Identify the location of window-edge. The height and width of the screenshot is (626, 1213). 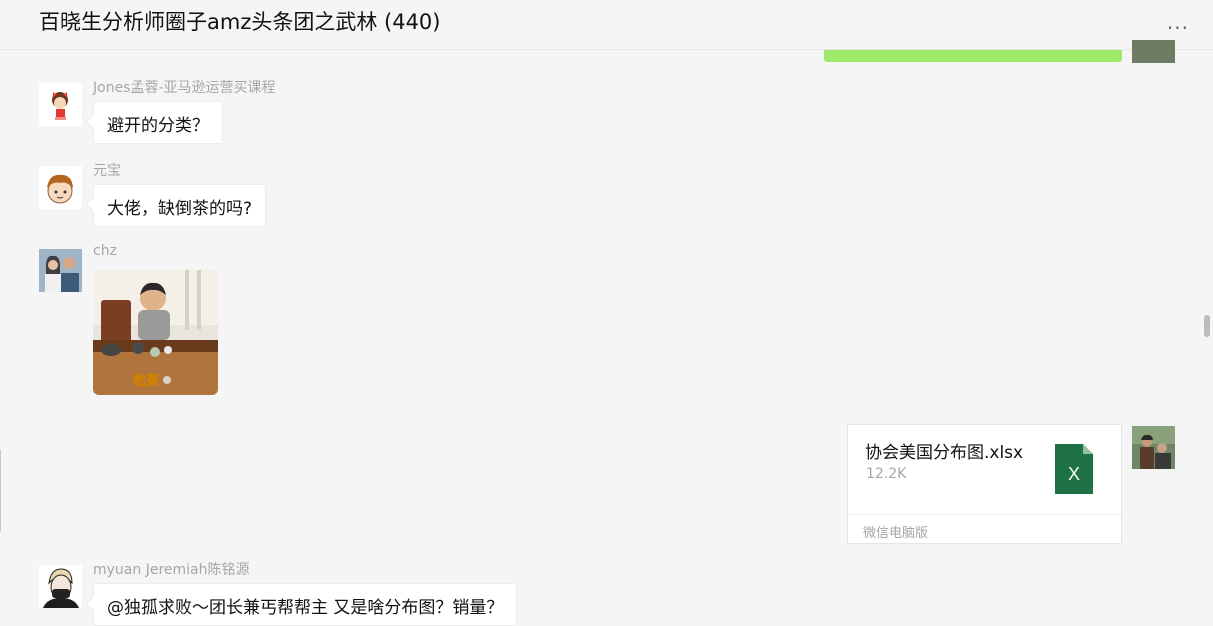
(0, 491).